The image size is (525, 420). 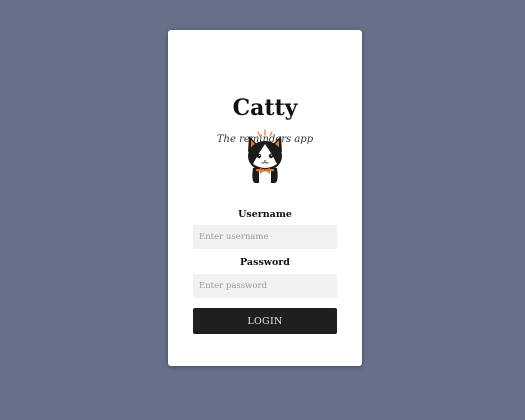 What do you see at coordinates (265, 108) in the screenshot?
I see `app-title: Catty` at bounding box center [265, 108].